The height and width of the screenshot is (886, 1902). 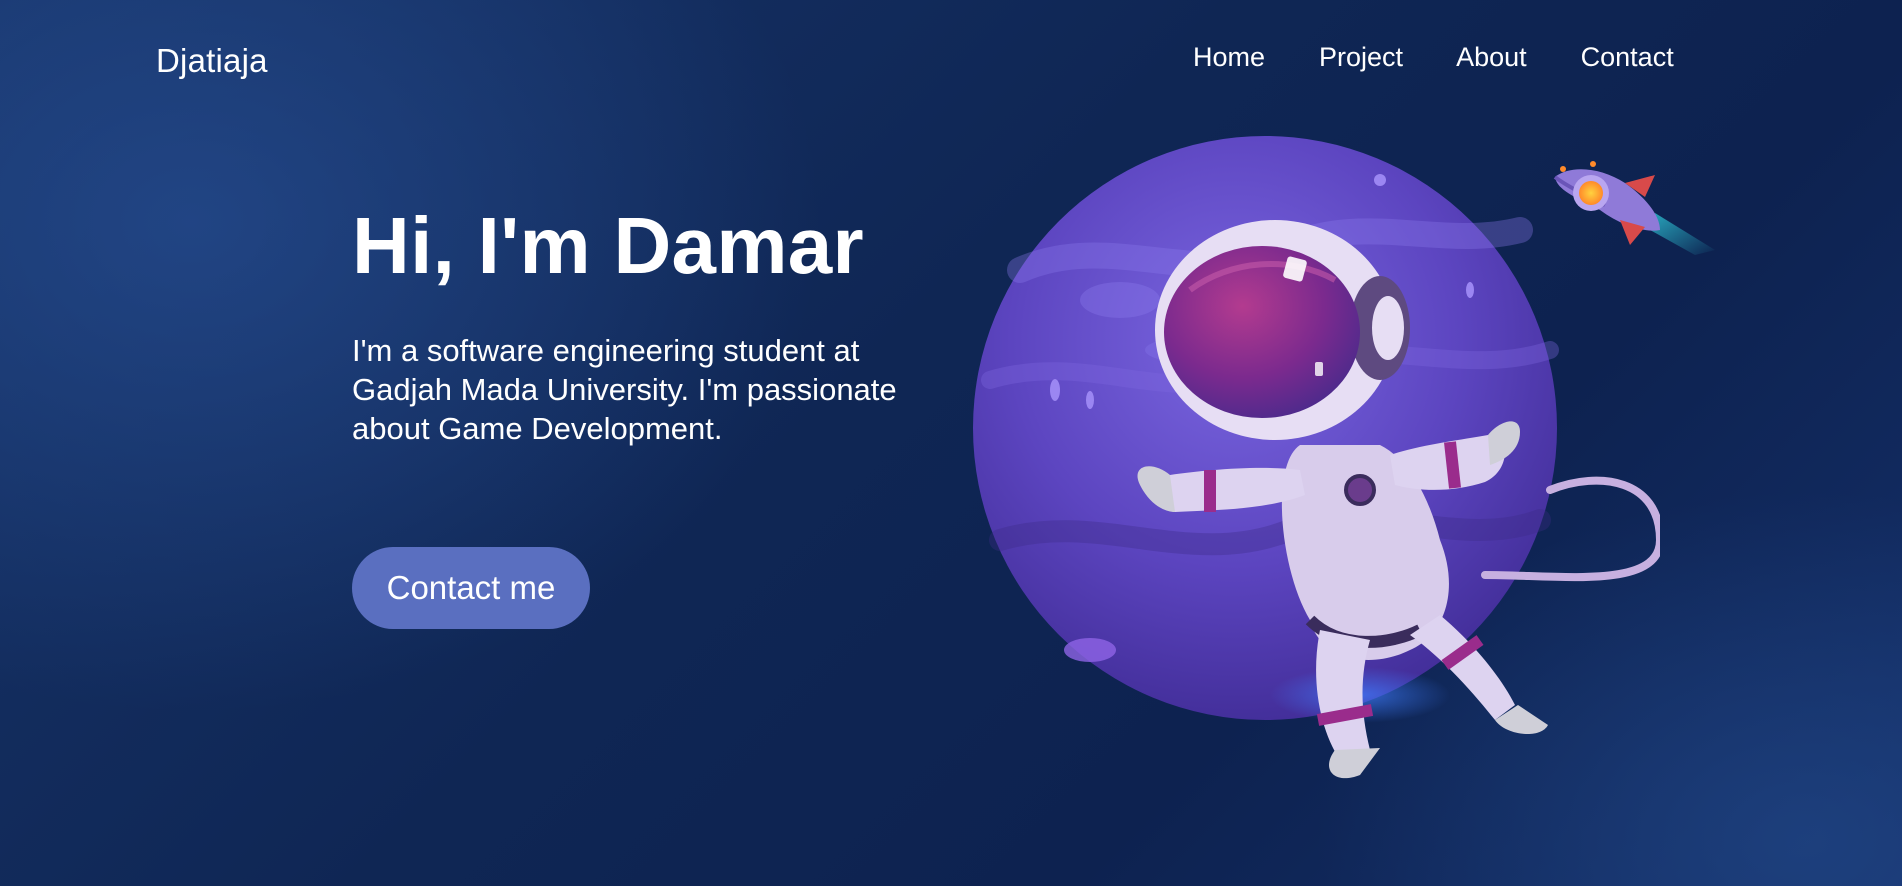 What do you see at coordinates (1361, 57) in the screenshot?
I see `nav-link-project: Project` at bounding box center [1361, 57].